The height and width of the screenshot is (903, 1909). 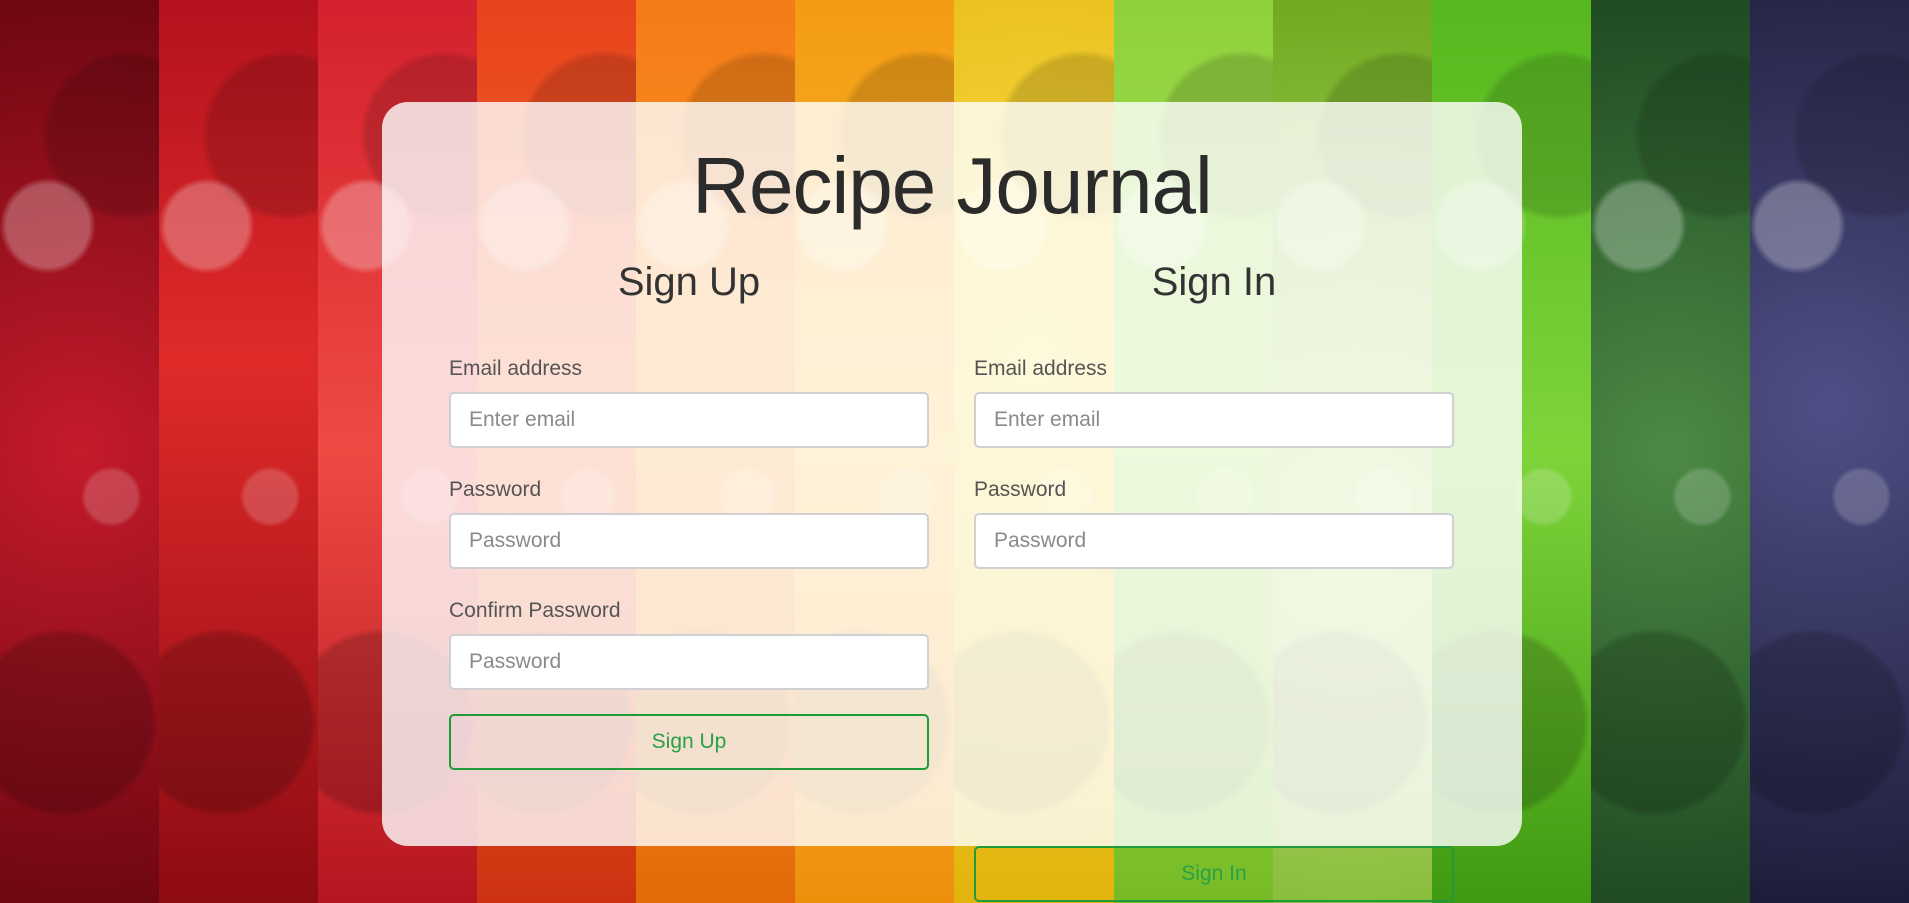 What do you see at coordinates (516, 368) in the screenshot?
I see `signup-email-label: Email address` at bounding box center [516, 368].